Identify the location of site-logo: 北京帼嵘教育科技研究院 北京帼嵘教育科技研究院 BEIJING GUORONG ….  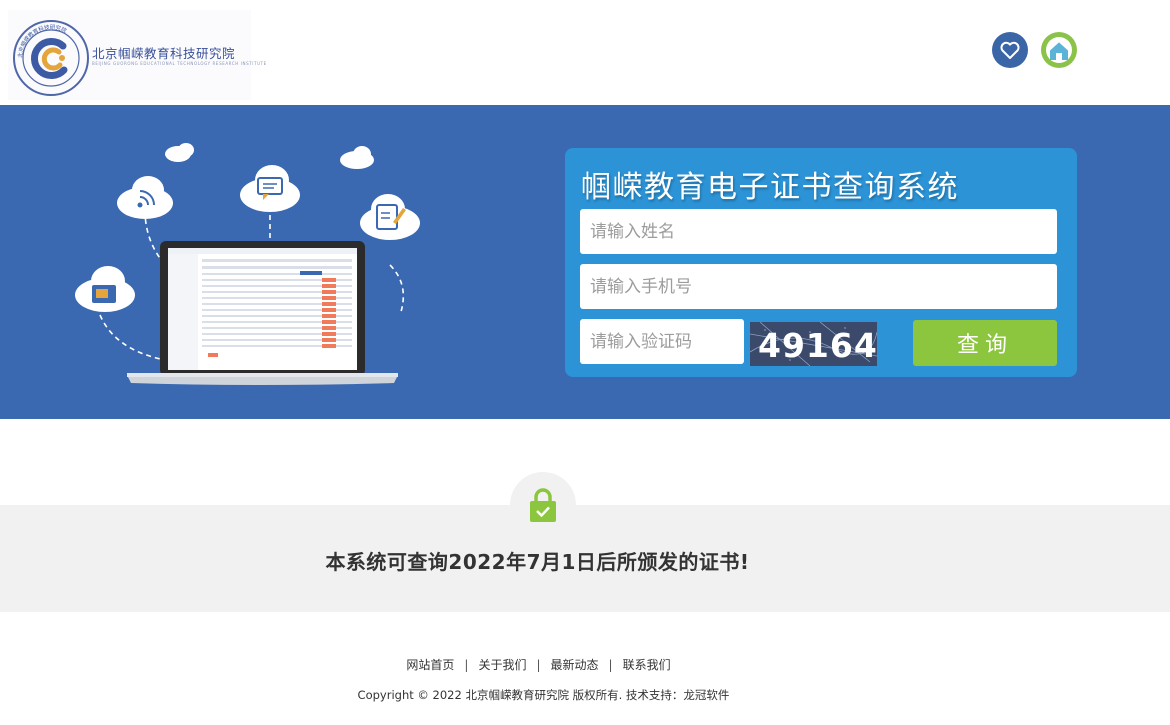
(137, 55).